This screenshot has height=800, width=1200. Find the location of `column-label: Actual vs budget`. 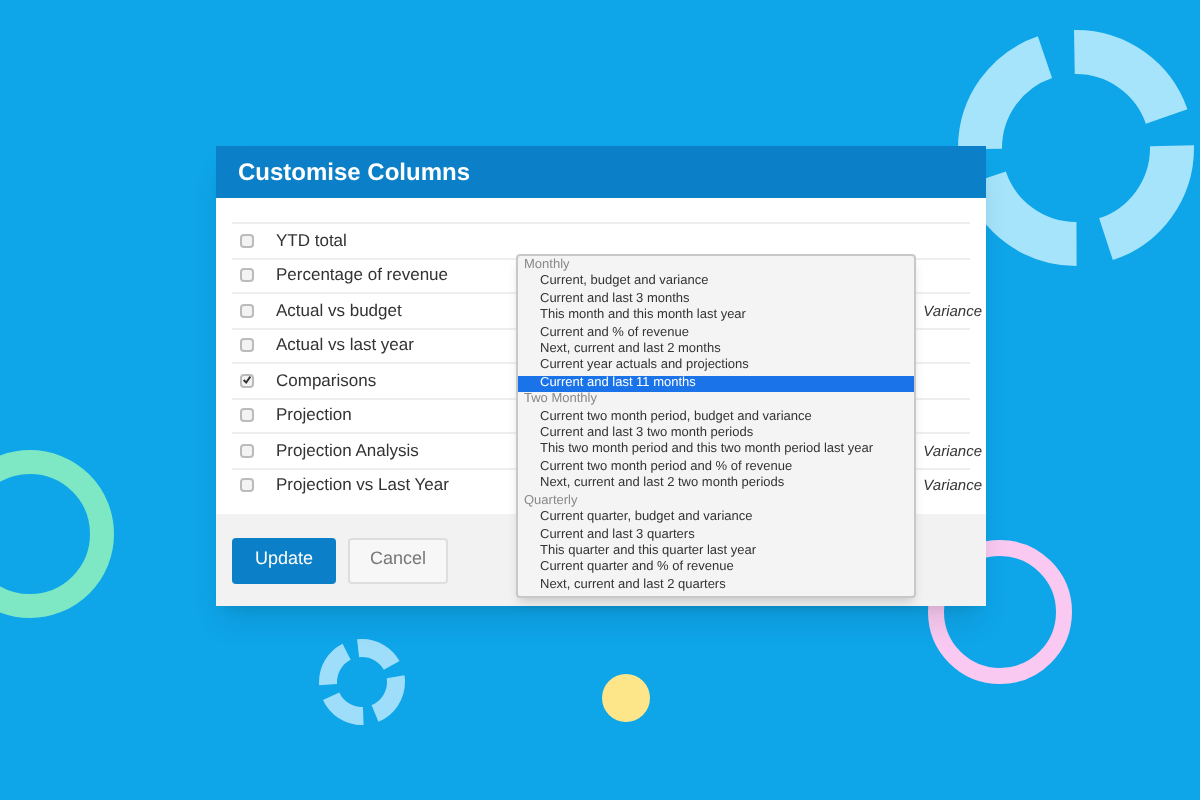

column-label: Actual vs budget is located at coordinates (339, 310).